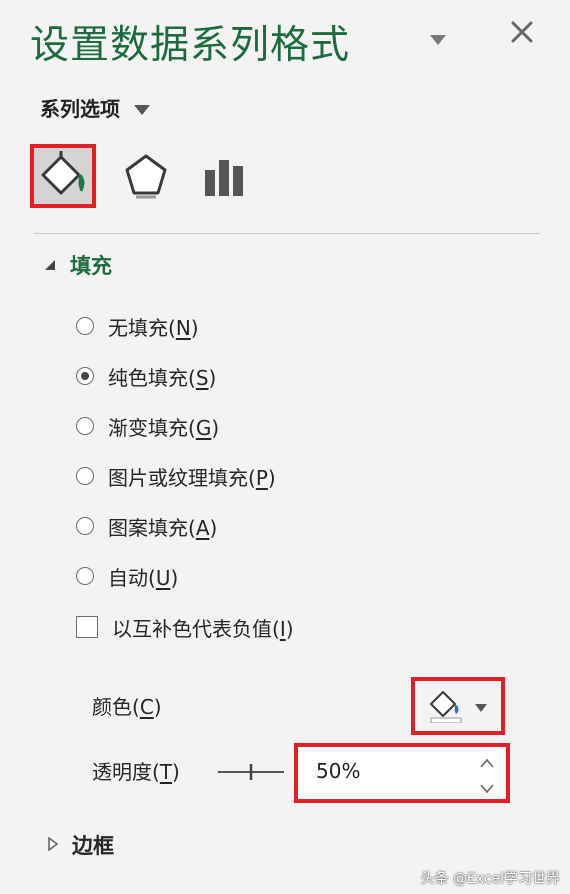 The width and height of the screenshot is (570, 894). I want to click on series-options-dropdown: 系列选项, so click(95, 107).